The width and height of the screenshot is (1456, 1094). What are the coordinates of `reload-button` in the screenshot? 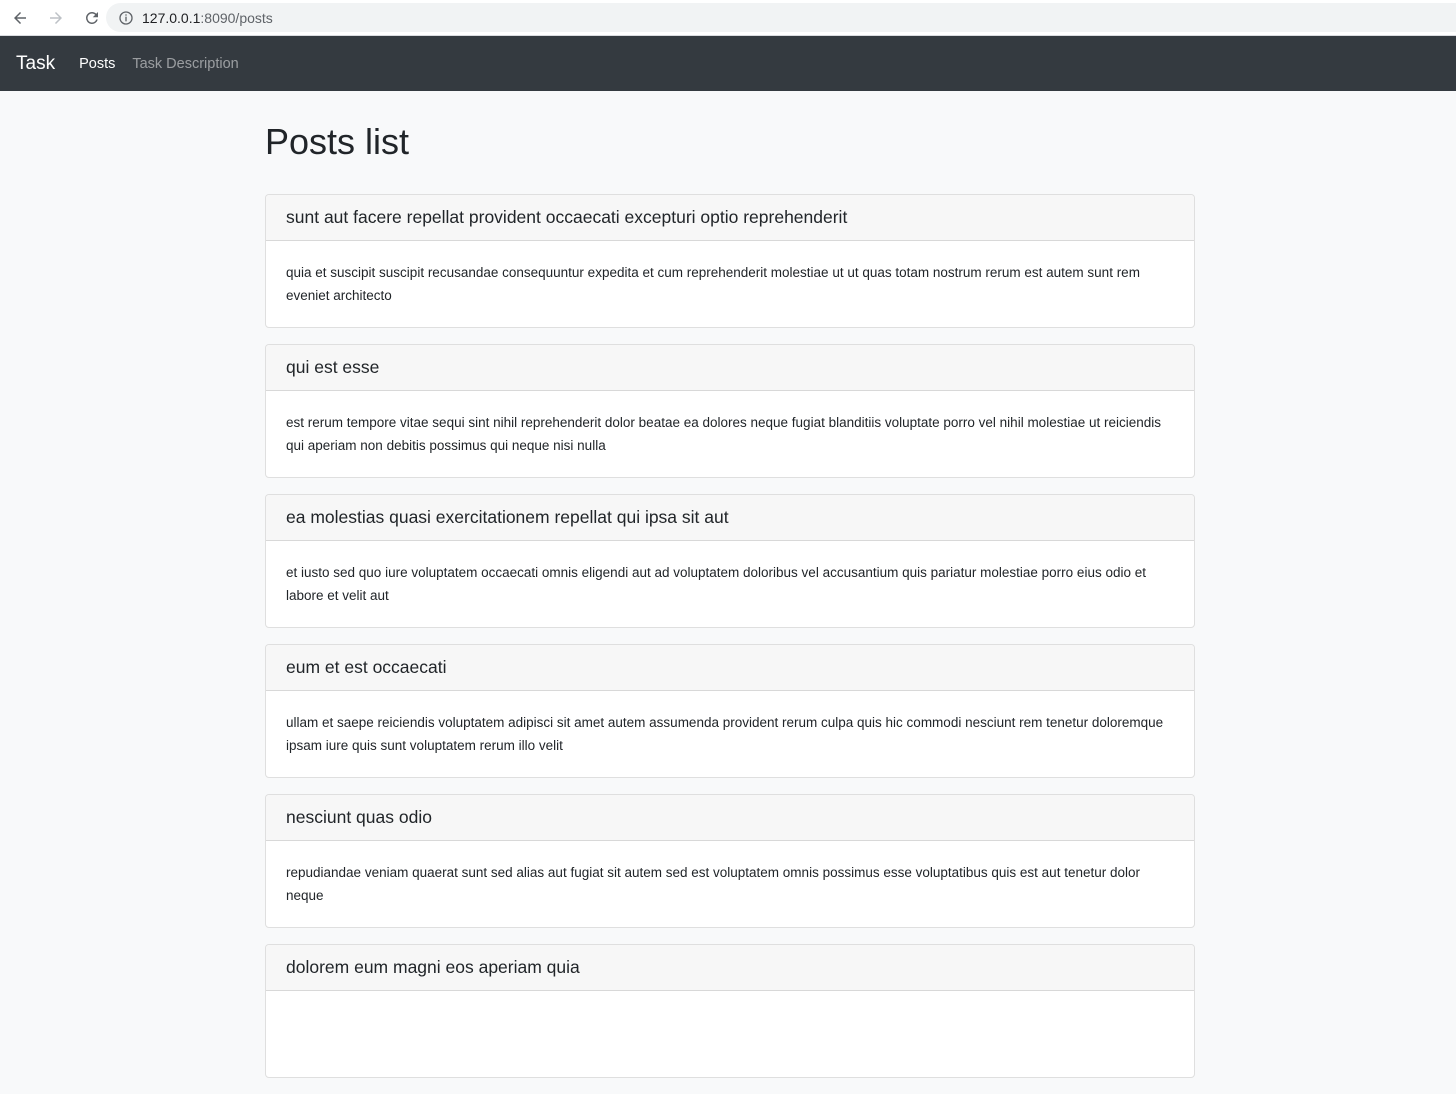 It's located at (92, 18).